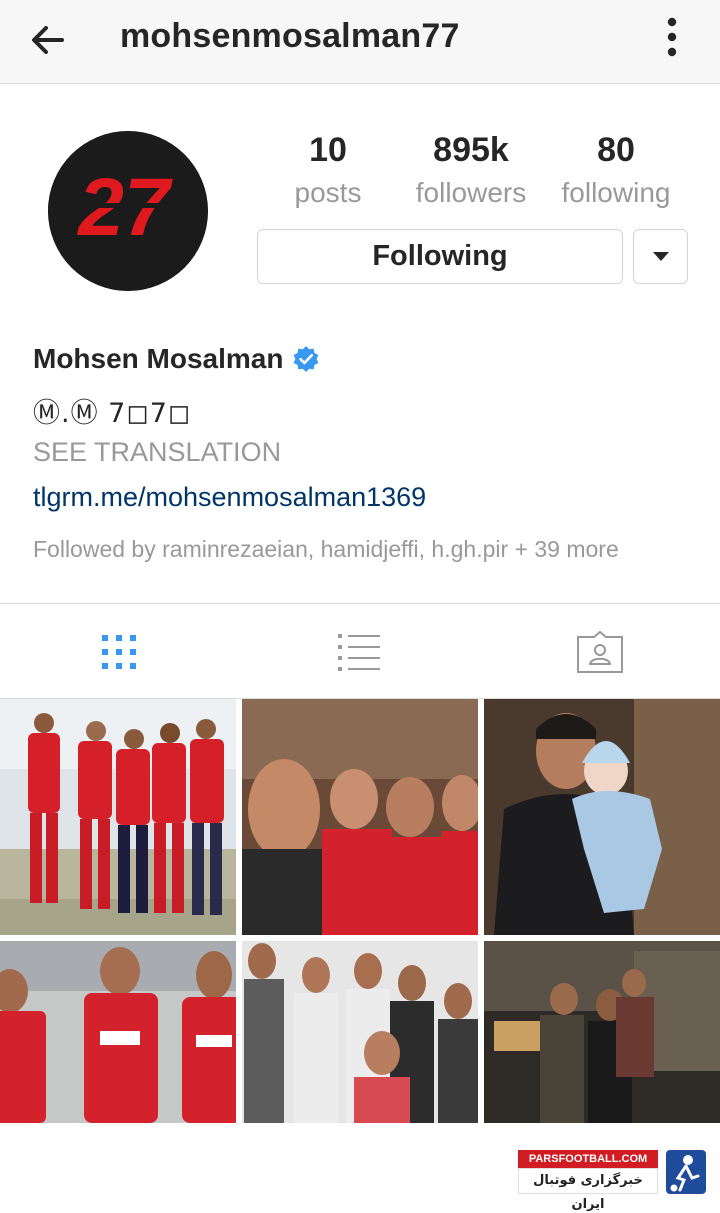 This screenshot has height=1213, width=720. What do you see at coordinates (290, 36) in the screenshot?
I see `profile-username-title: mohsenmosalman77` at bounding box center [290, 36].